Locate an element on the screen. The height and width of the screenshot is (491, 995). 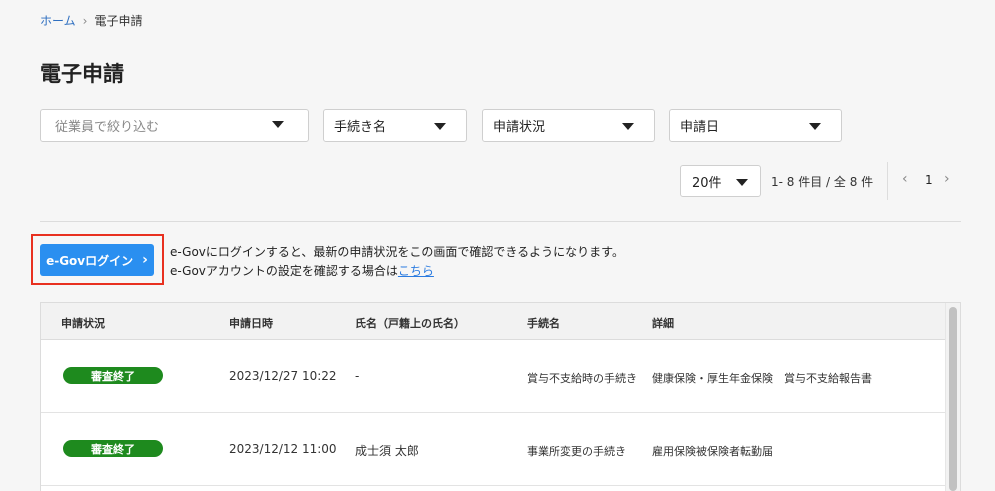
scrollbar-thumb is located at coordinates (953, 399).